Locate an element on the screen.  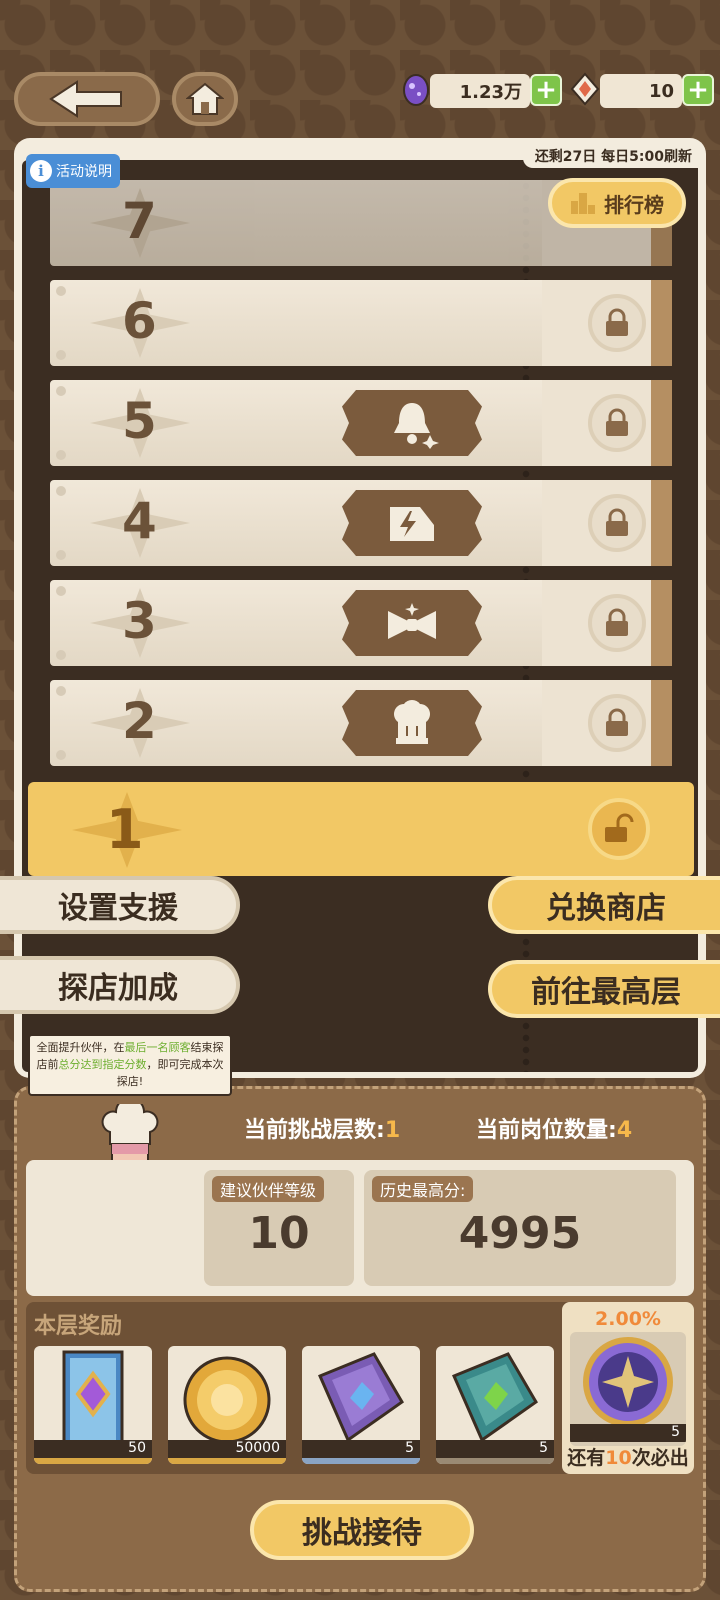
visit-bonus-button: 探店加成 is located at coordinates (120, 985).